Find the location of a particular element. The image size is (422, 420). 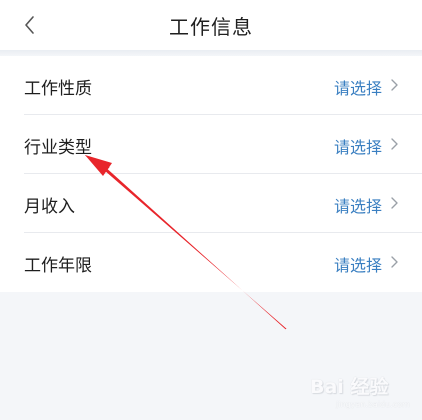

page-title: 工作信息 is located at coordinates (211, 27).